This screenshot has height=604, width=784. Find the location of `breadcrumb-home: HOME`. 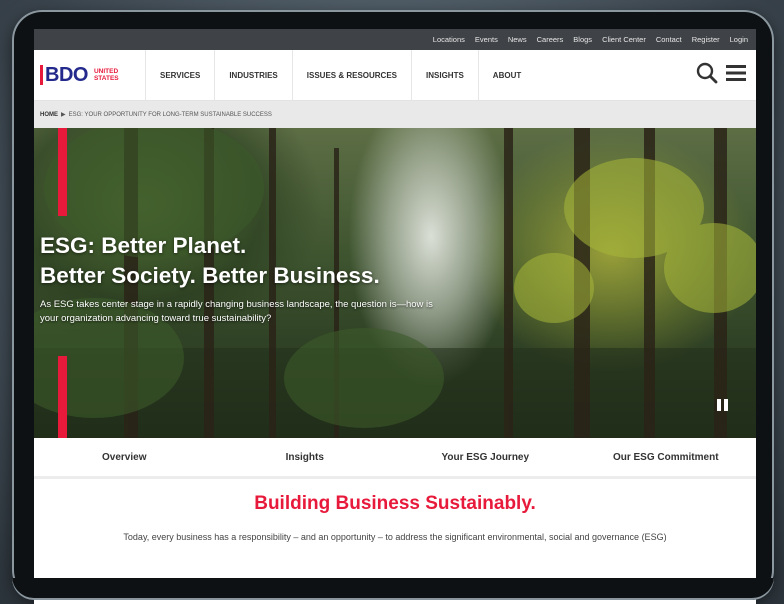

breadcrumb-home: HOME is located at coordinates (49, 115).